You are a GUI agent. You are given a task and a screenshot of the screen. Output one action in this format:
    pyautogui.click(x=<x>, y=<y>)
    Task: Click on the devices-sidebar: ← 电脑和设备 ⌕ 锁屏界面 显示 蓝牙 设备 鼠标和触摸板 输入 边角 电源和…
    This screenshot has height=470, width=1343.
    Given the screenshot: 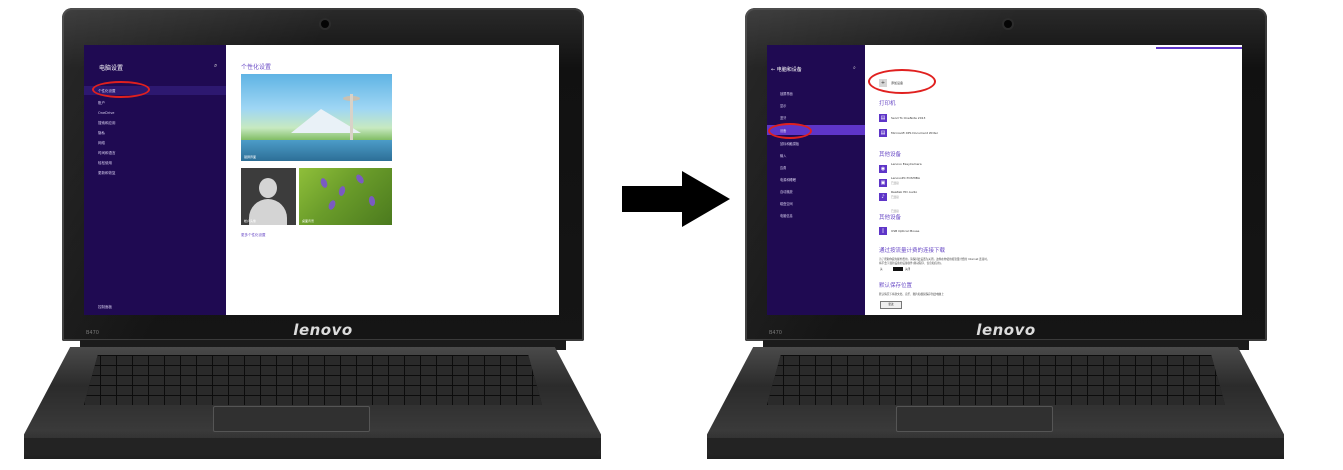 What is the action you would take?
    pyautogui.click(x=816, y=180)
    